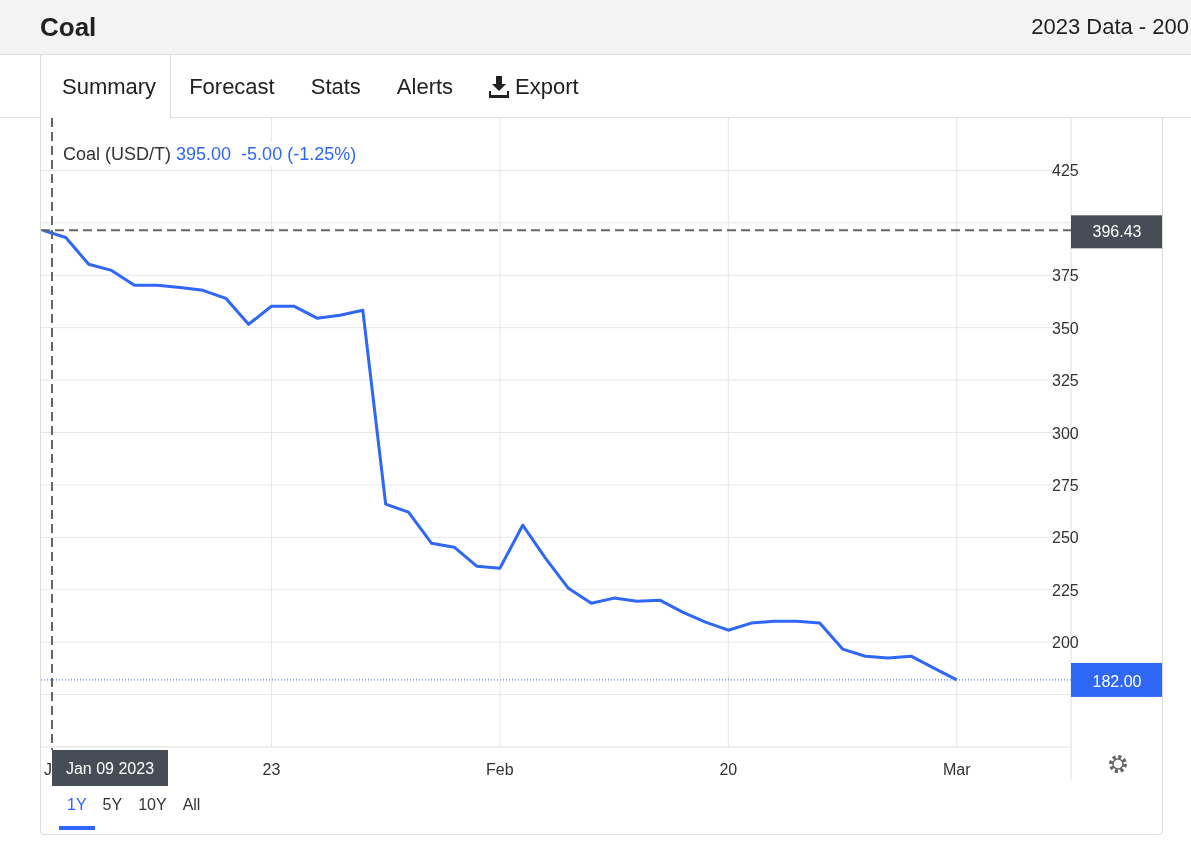  I want to click on axis-label: 20, so click(728, 769).